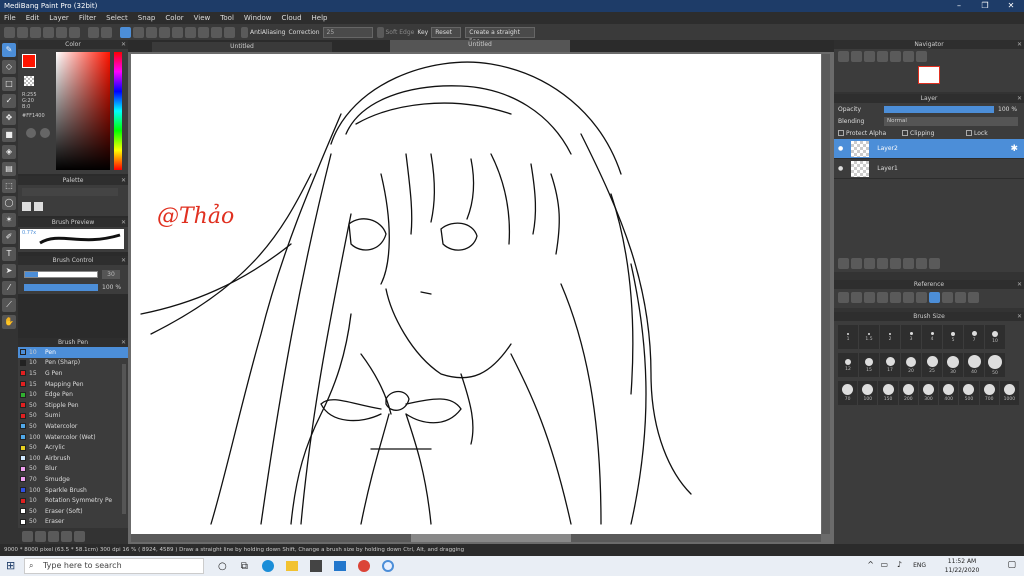  What do you see at coordinates (38, 206) in the screenshot?
I see `delete-palette-icon` at bounding box center [38, 206].